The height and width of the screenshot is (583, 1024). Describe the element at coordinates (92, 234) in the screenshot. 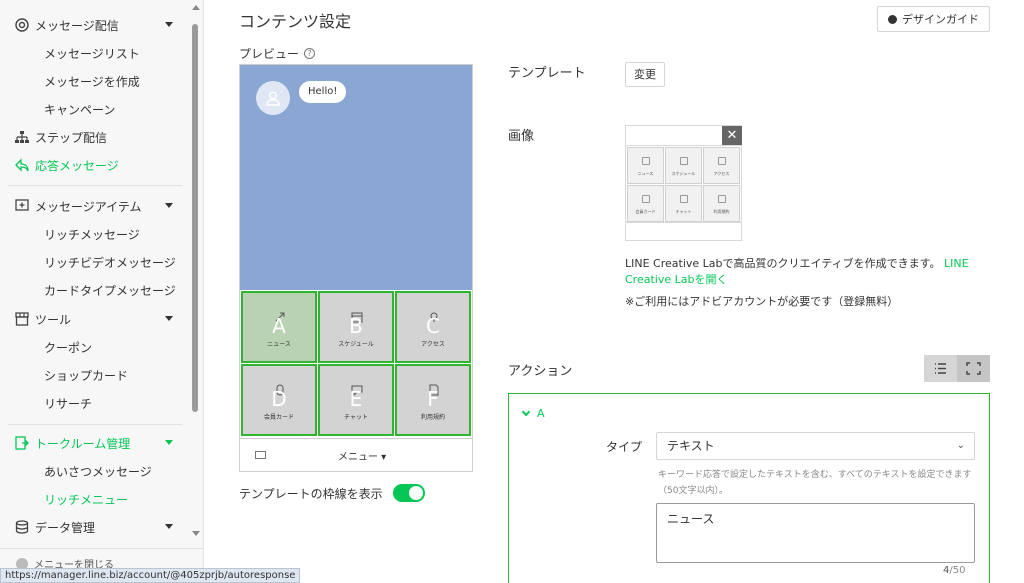

I see `sidebar-item-rich-message: リッチメッセージ` at that location.